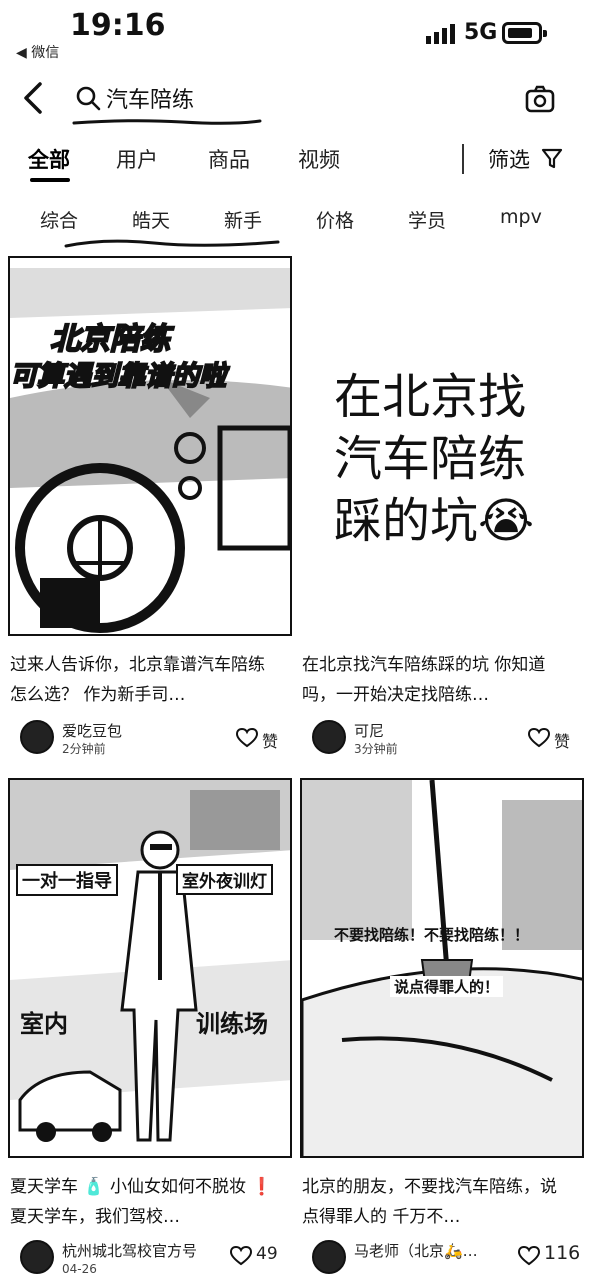 The width and height of the screenshot is (591, 1280). What do you see at coordinates (335, 219) in the screenshot?
I see `chip-price: 价格` at bounding box center [335, 219].